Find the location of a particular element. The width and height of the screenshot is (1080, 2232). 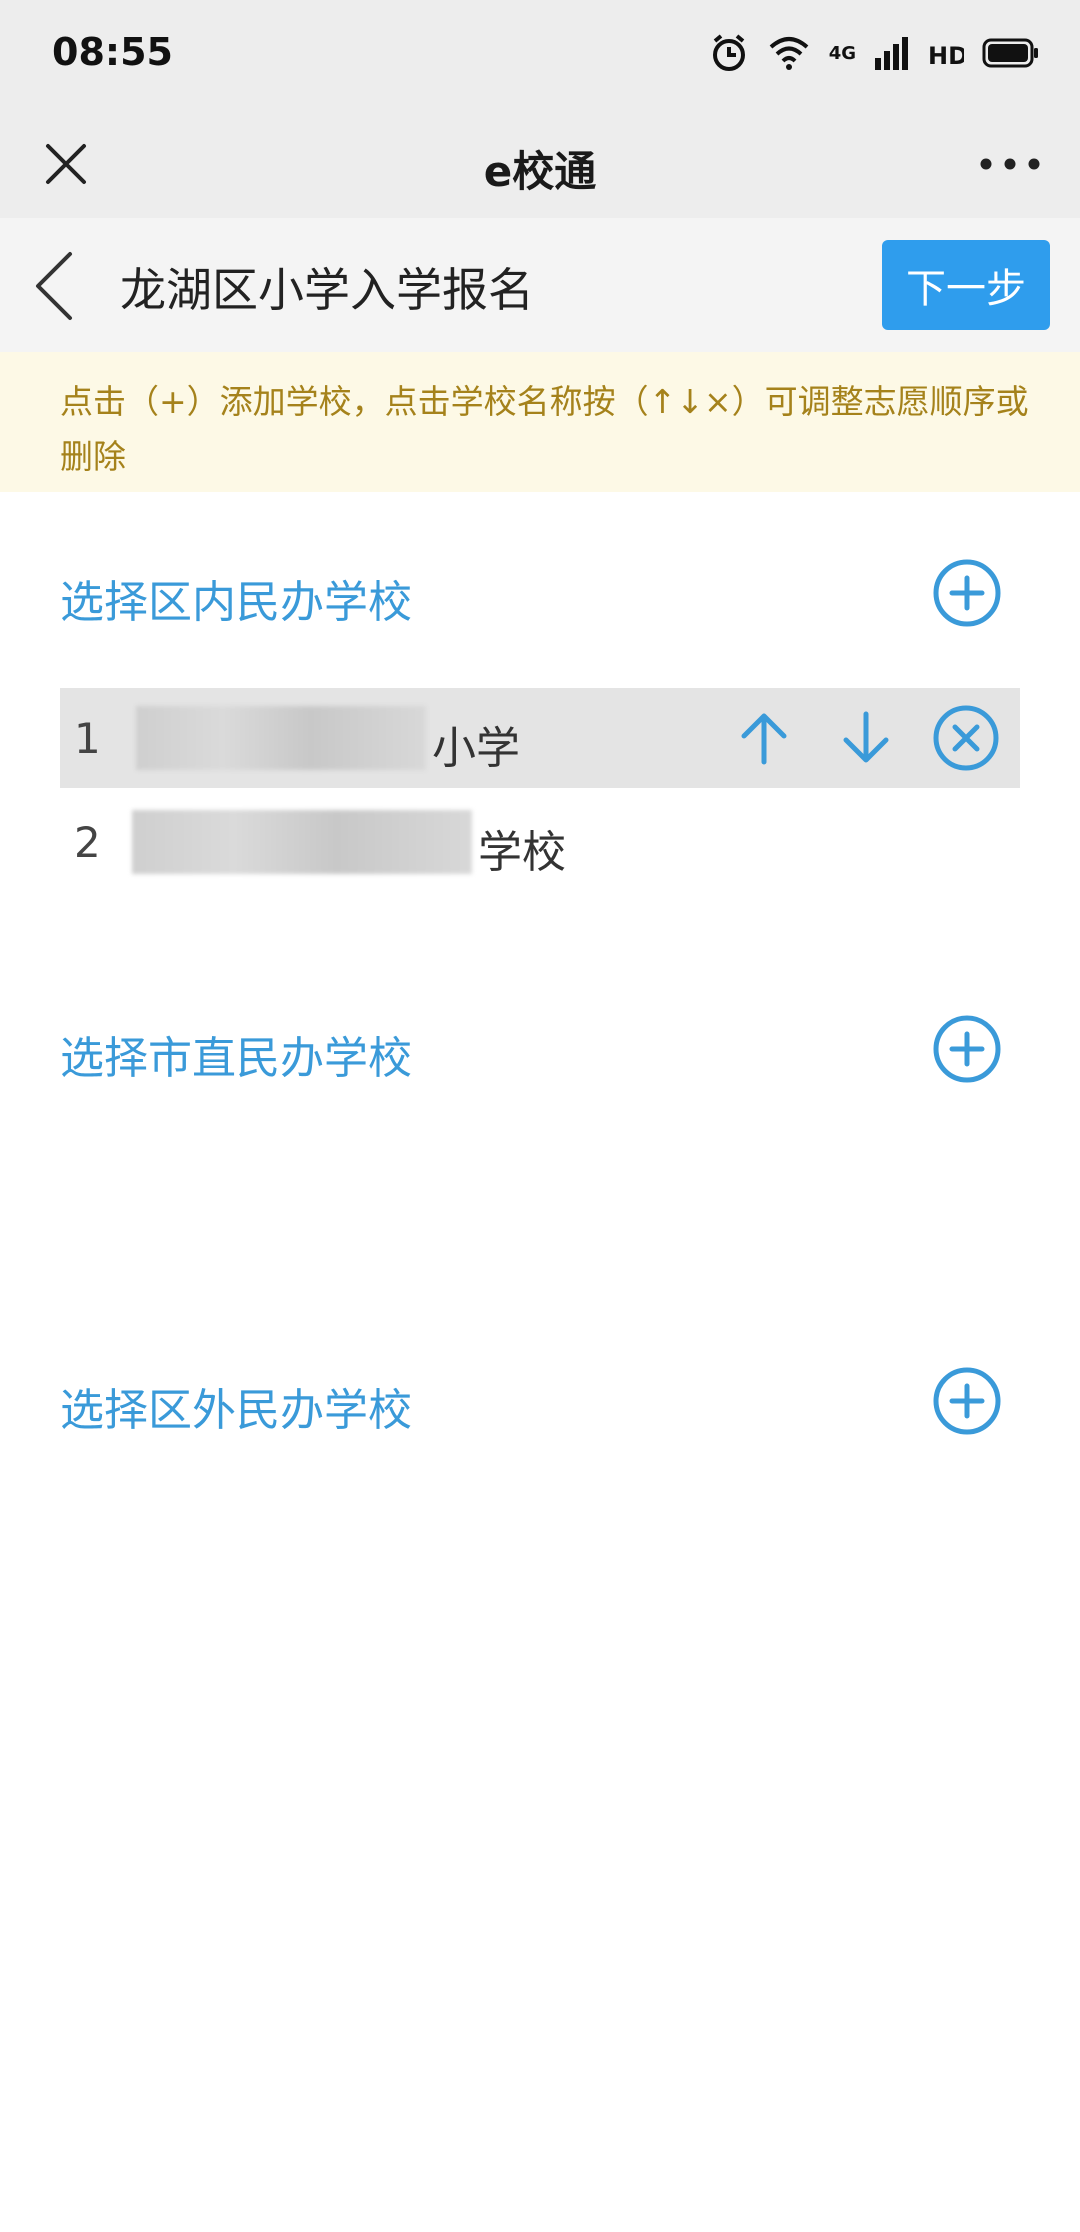

status-time: 08:55 is located at coordinates (112, 52).